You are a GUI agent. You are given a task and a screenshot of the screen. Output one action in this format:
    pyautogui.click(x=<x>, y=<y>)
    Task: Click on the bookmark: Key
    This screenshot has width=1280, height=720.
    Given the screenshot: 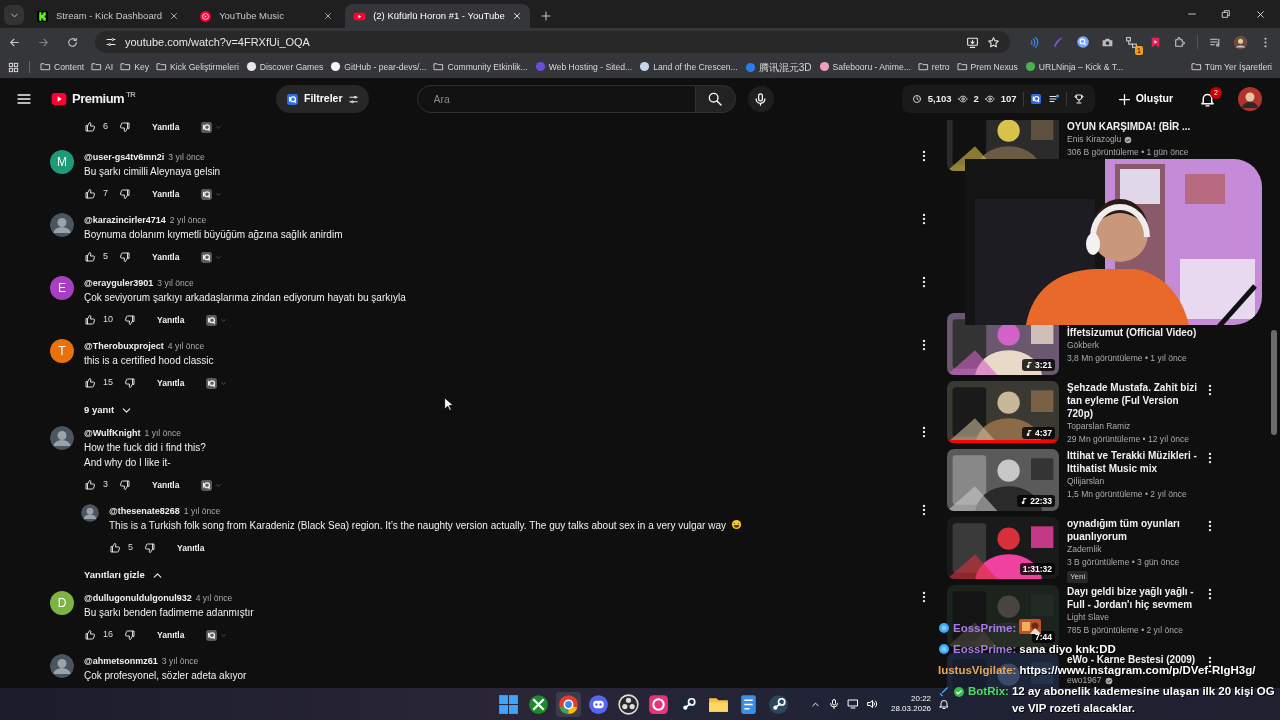 What is the action you would take?
    pyautogui.click(x=135, y=67)
    